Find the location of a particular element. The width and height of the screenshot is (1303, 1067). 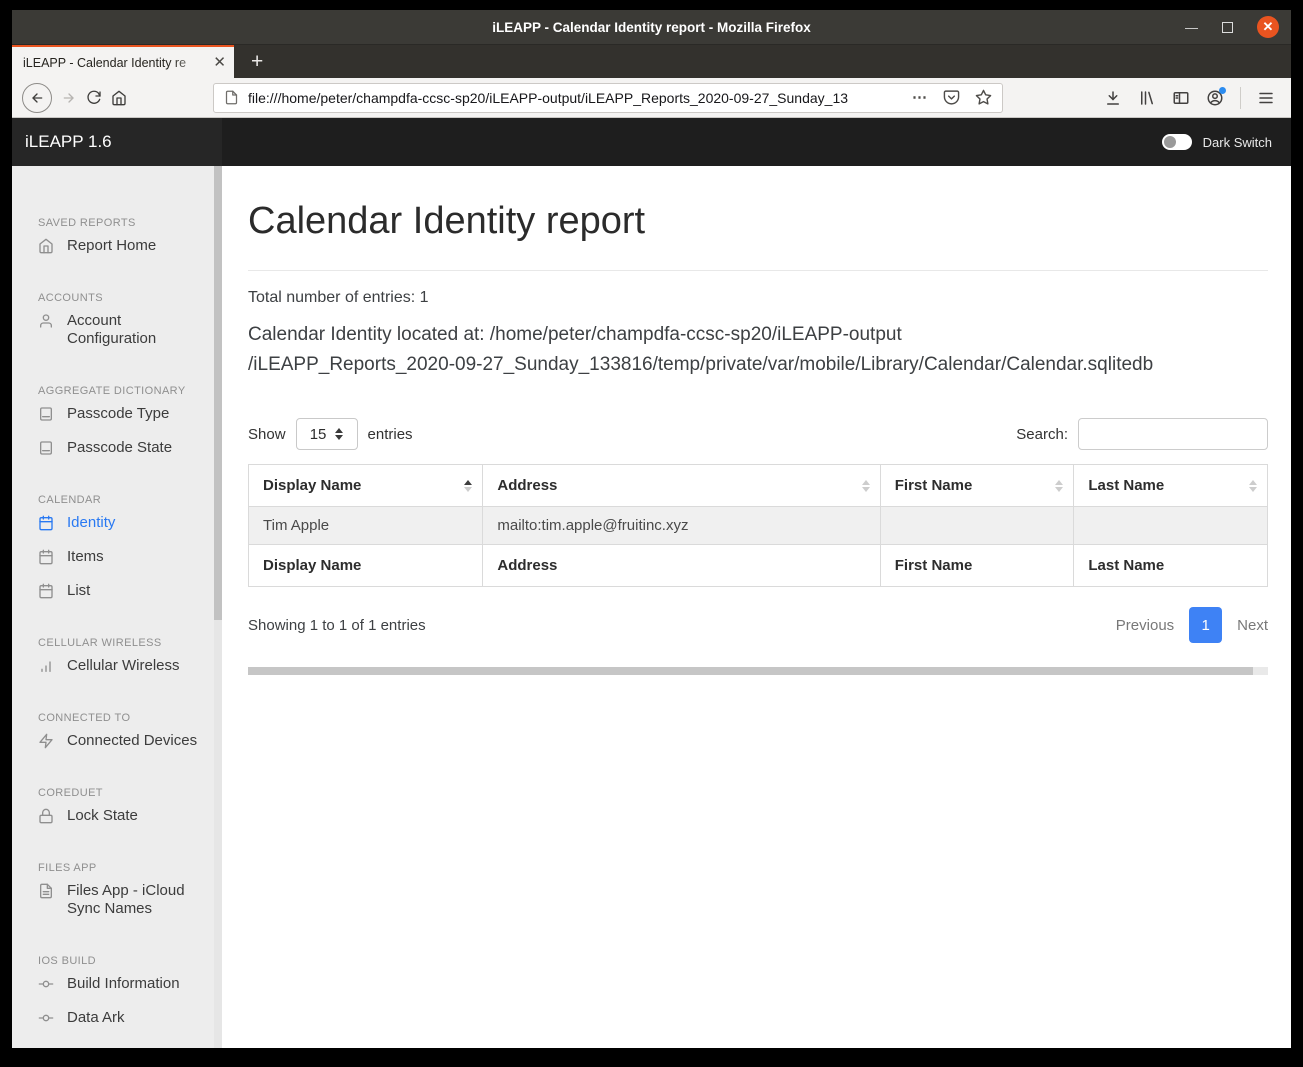

close-icon: ✕ is located at coordinates (1268, 27).